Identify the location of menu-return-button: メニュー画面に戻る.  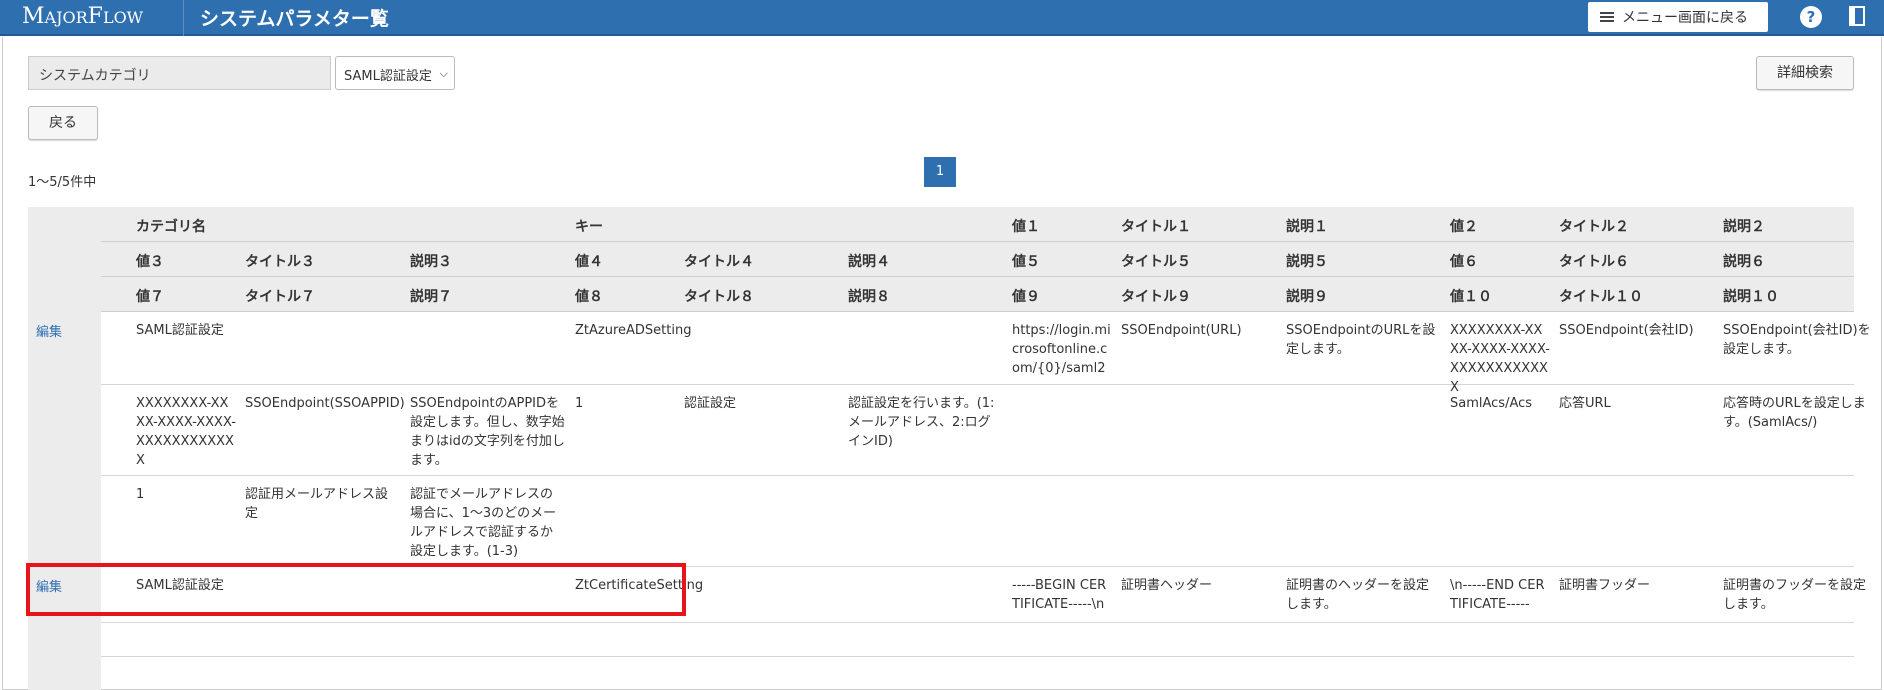
(1678, 17).